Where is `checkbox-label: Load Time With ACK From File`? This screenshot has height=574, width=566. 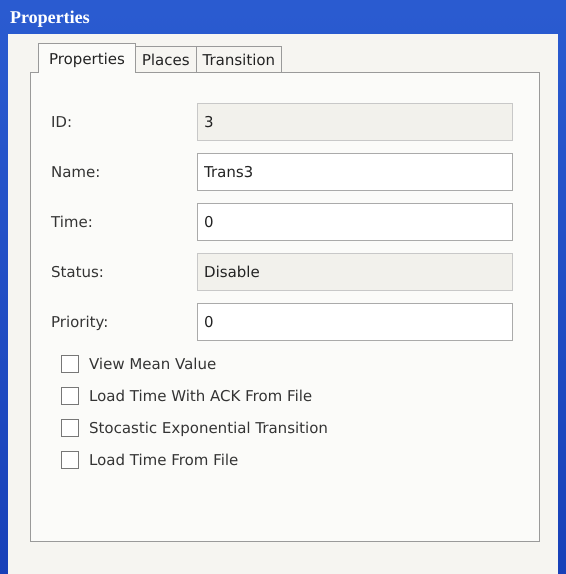 checkbox-label: Load Time With ACK From File is located at coordinates (200, 396).